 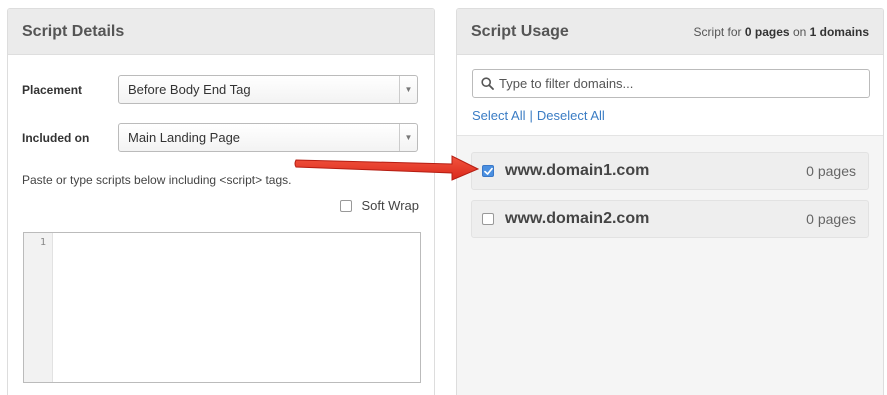 I want to click on summary-prefix: Script for, so click(x=717, y=31).